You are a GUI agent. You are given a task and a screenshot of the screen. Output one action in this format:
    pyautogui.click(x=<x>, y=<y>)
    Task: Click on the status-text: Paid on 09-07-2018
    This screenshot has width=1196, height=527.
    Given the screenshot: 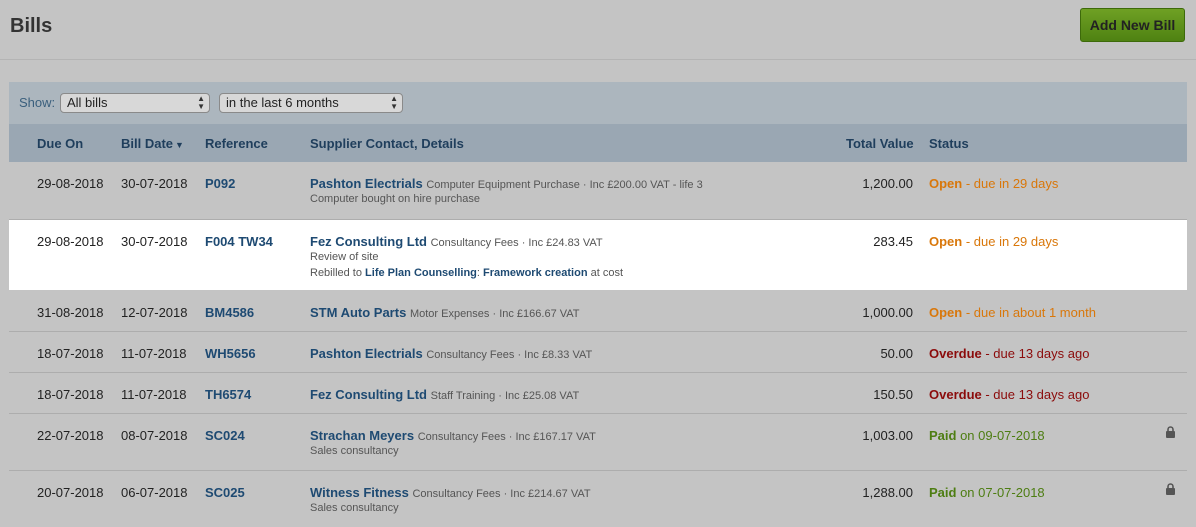 What is the action you would take?
    pyautogui.click(x=987, y=435)
    